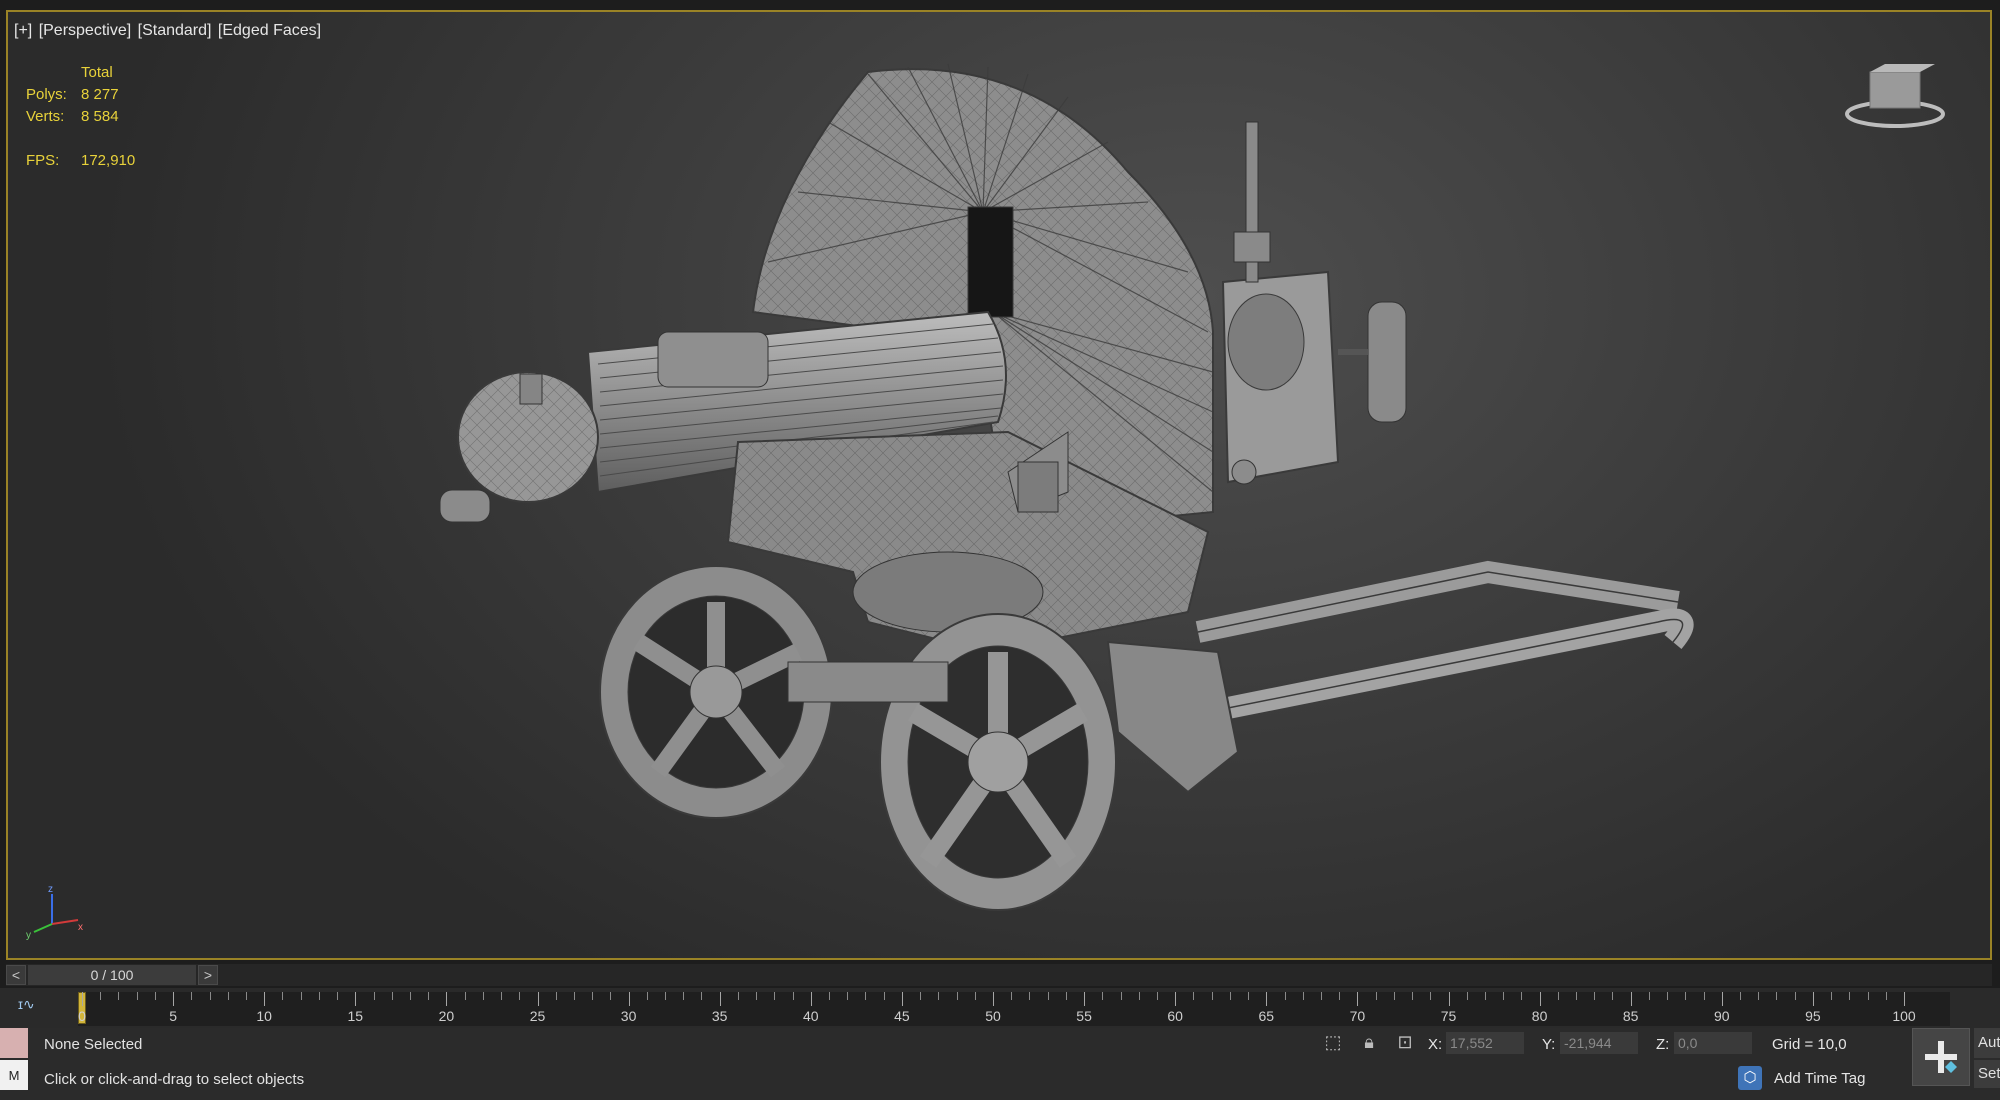 This screenshot has height=1100, width=2000. I want to click on y-coord-label: Y:, so click(1549, 1044).